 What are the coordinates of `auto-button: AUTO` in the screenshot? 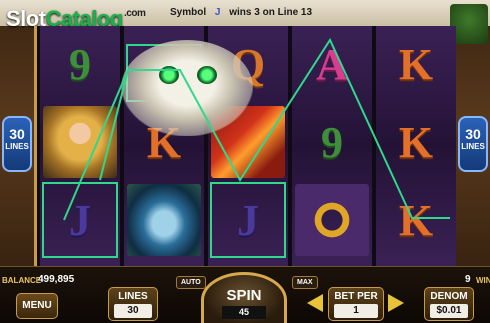 It's located at (191, 282).